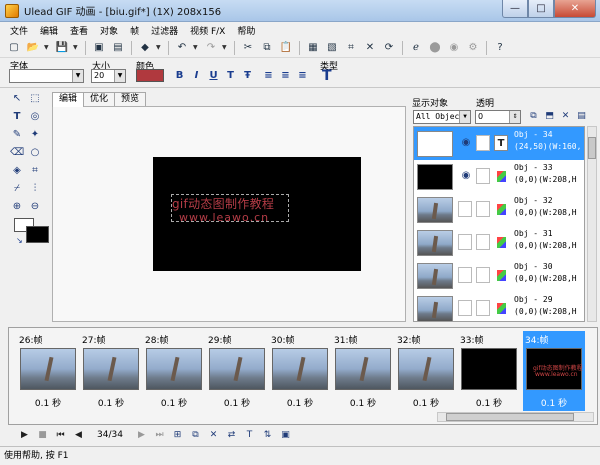 The height and width of the screenshot is (465, 600). I want to click on last-frame-icon: ⏭, so click(159, 435).